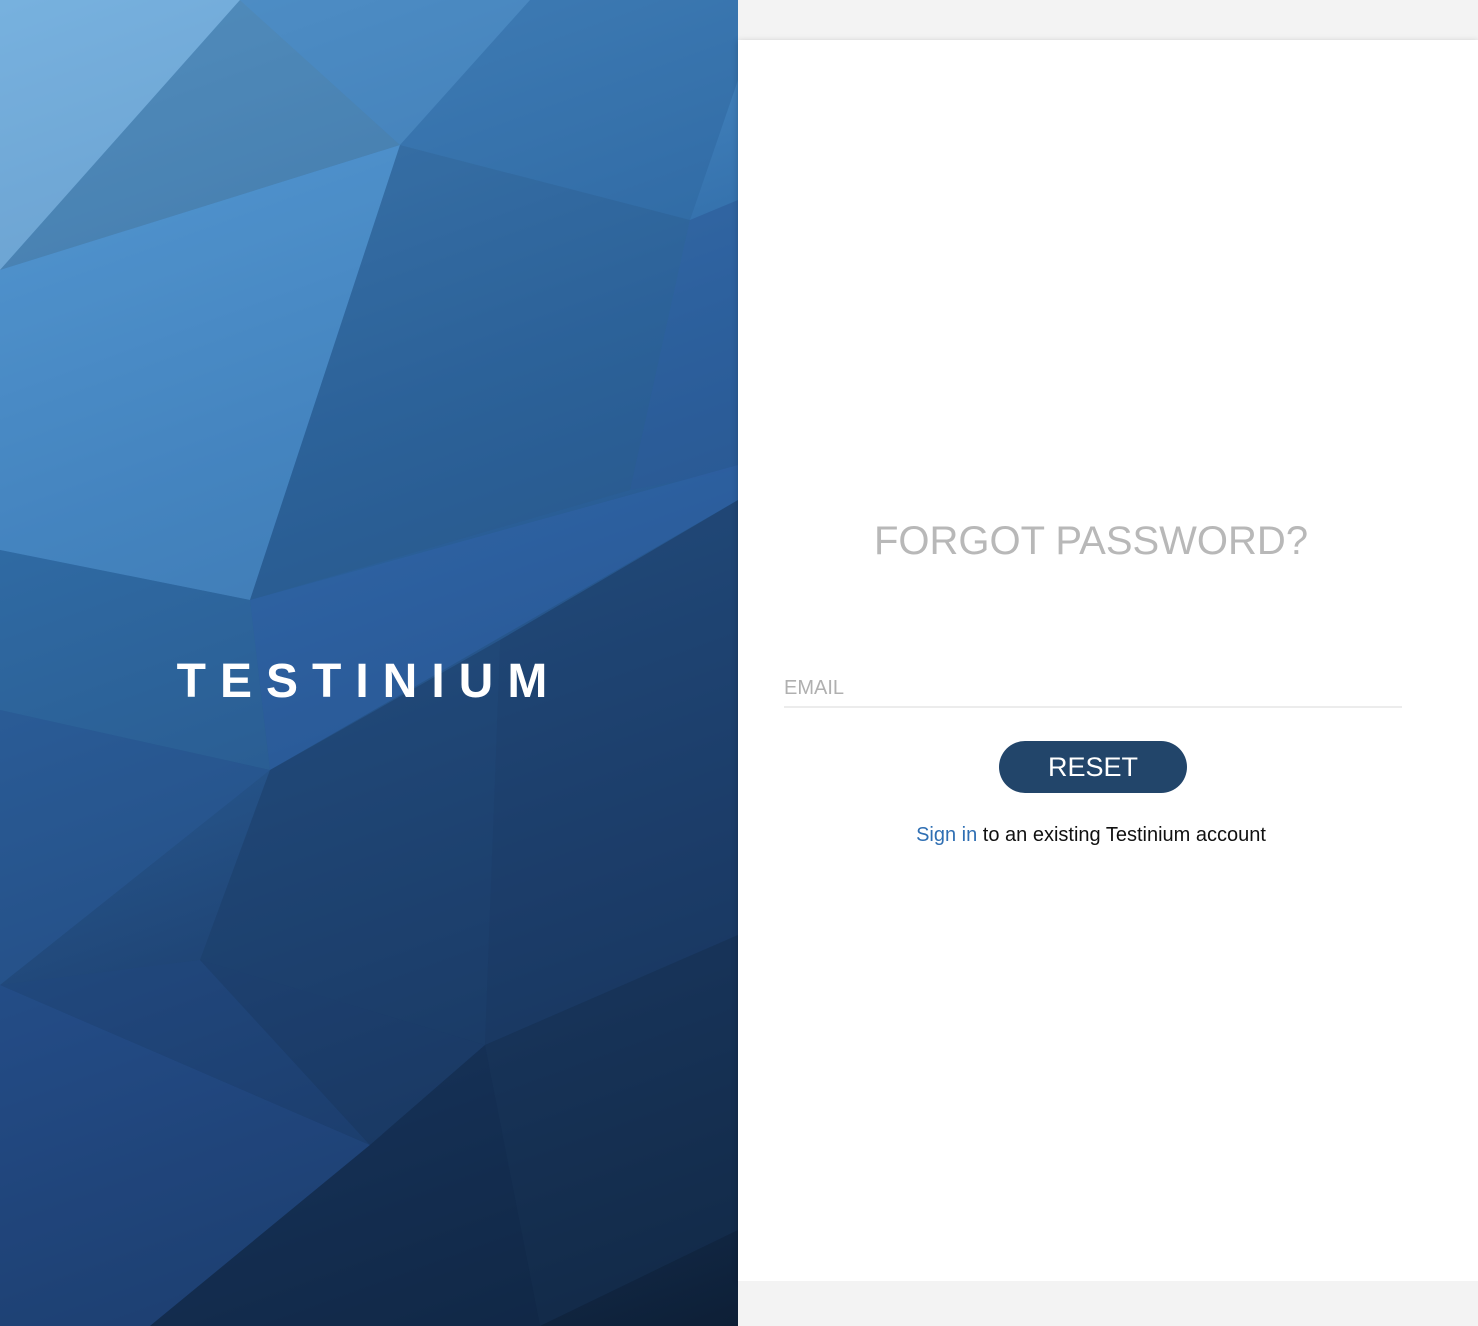 The height and width of the screenshot is (1326, 1478). What do you see at coordinates (1121, 835) in the screenshot?
I see `signin-suffix-text: to an existing Testinium account` at bounding box center [1121, 835].